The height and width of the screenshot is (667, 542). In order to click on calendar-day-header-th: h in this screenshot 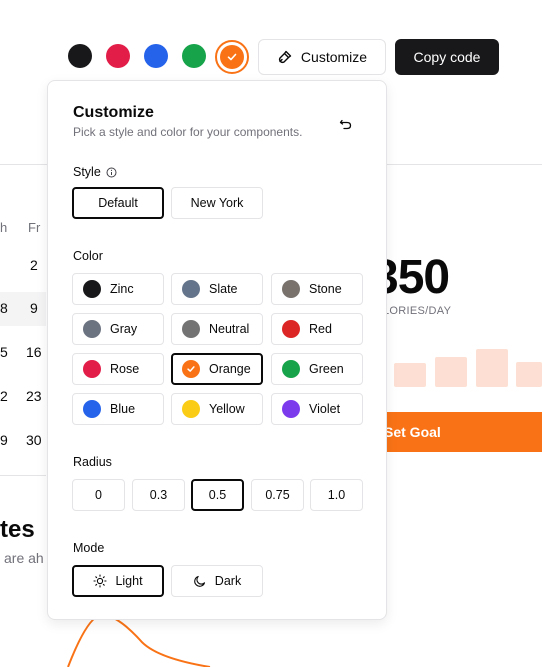, I will do `click(4, 227)`.